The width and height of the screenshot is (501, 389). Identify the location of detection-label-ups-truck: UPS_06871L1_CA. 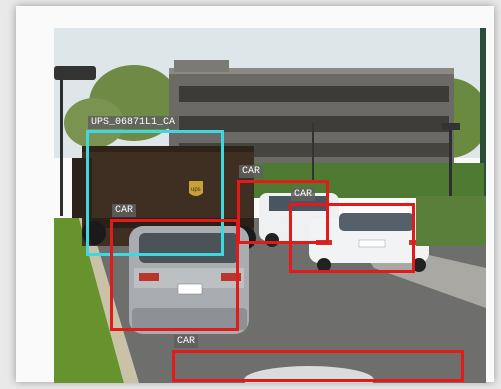
(133, 122).